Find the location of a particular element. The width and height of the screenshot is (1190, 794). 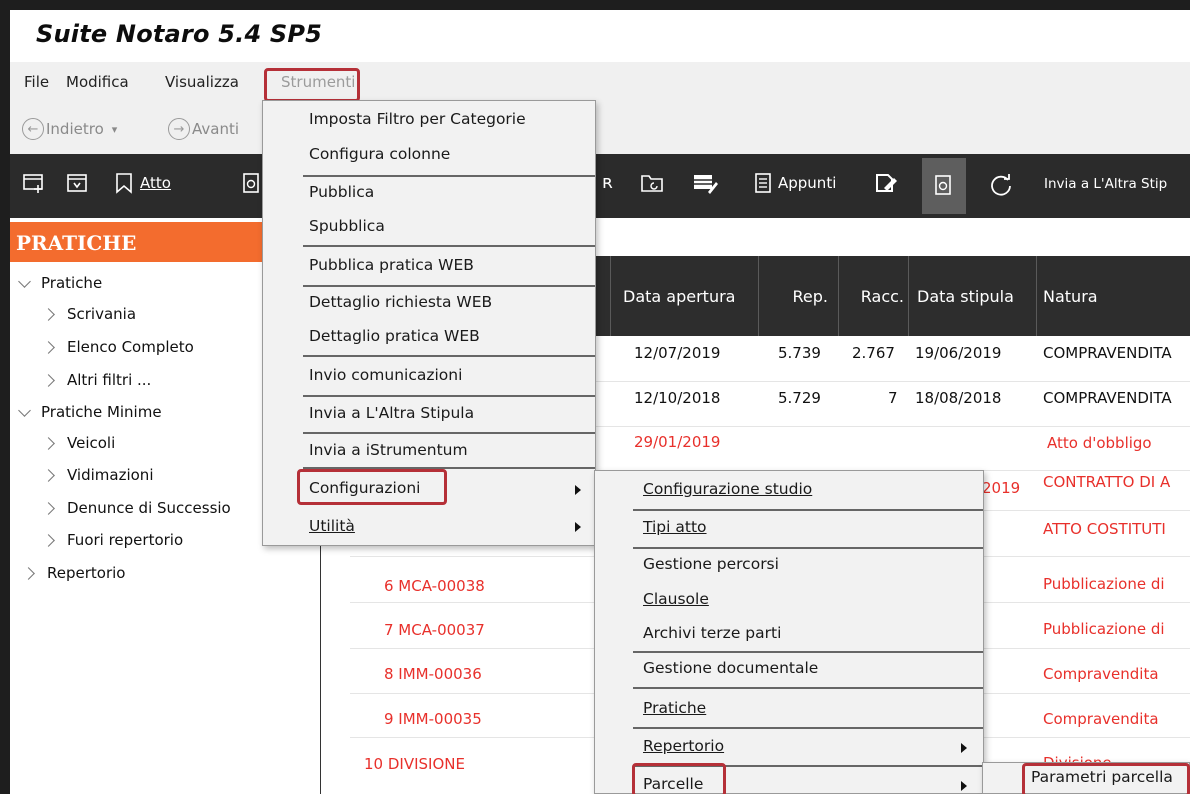

column-data-stipula: Data stipula is located at coordinates (972, 296).